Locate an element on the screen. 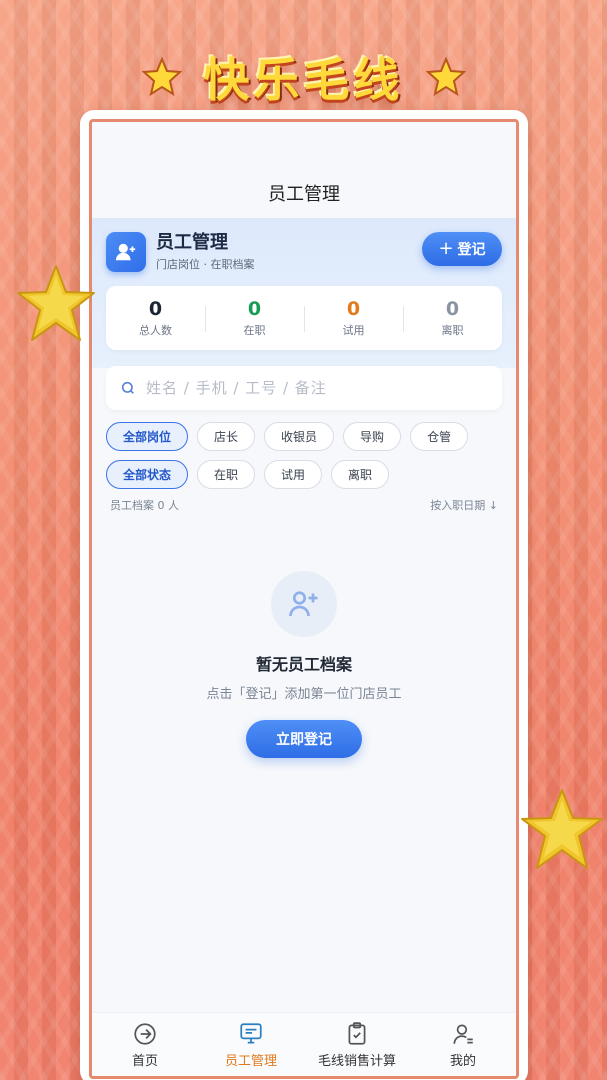 The width and height of the screenshot is (607, 1080). filter-status-all: 全部状态 is located at coordinates (147, 474).